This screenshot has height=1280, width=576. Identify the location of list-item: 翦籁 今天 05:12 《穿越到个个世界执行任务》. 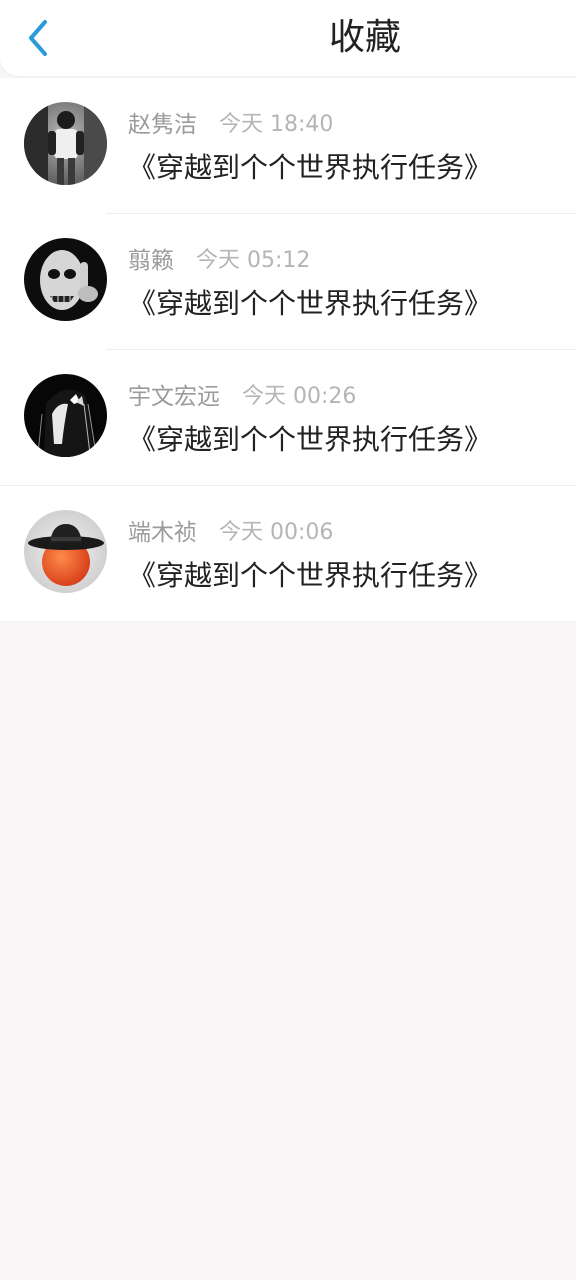
(288, 282).